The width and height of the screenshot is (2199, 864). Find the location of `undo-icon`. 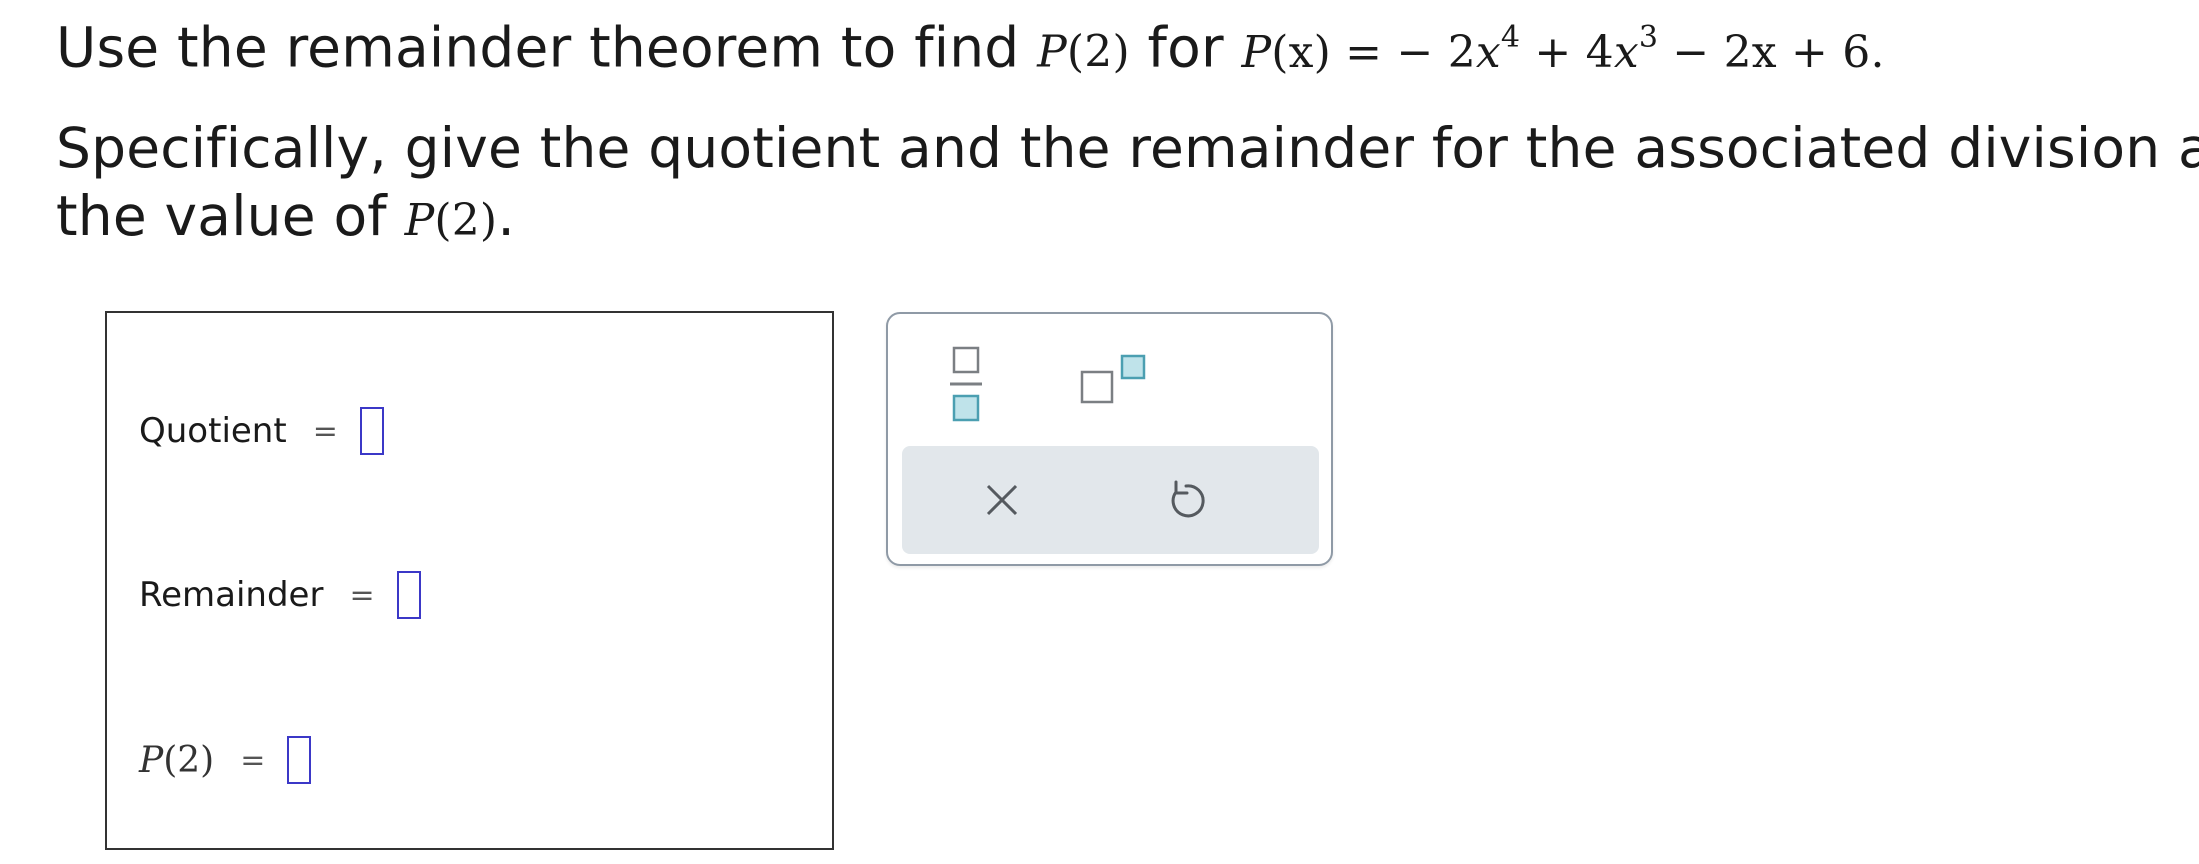

undo-icon is located at coordinates (1188, 499).